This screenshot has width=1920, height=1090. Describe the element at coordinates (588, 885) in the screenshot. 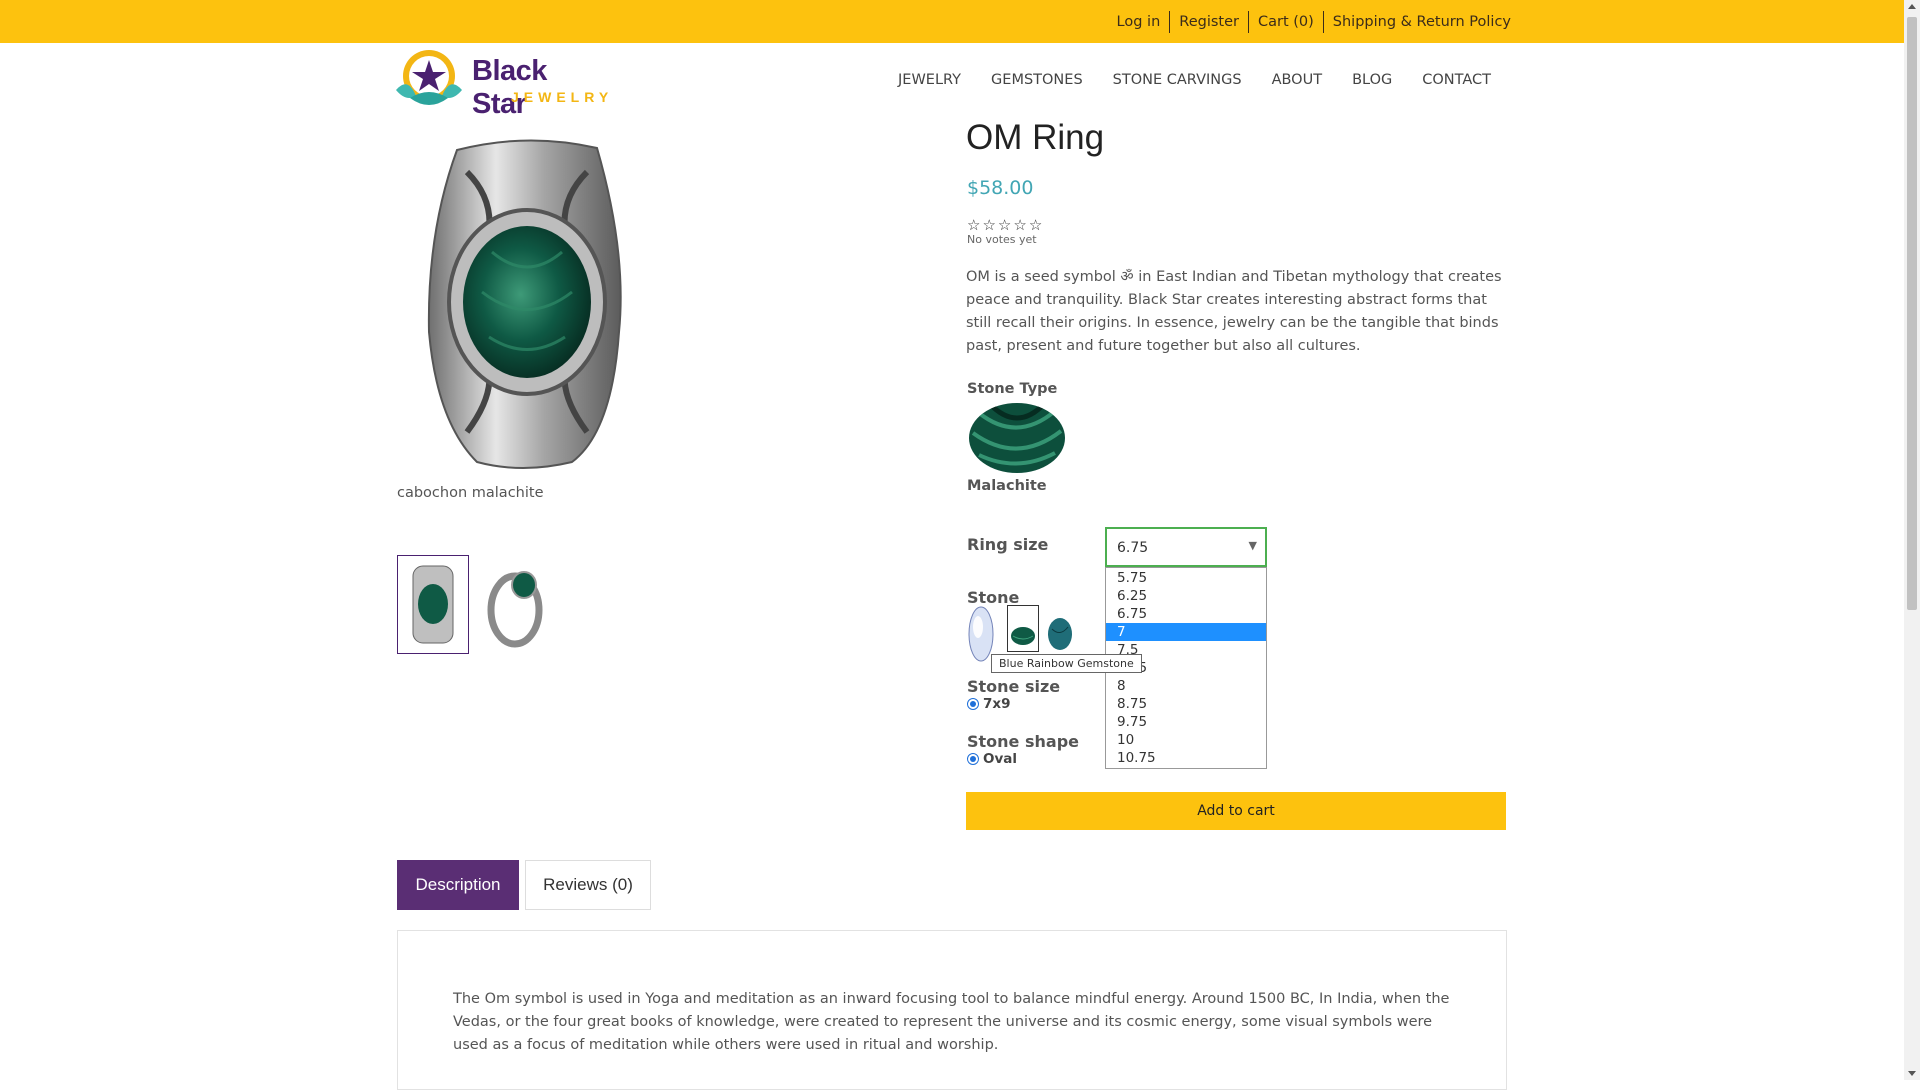

I see `tab-reviews: Reviews (0)` at that location.